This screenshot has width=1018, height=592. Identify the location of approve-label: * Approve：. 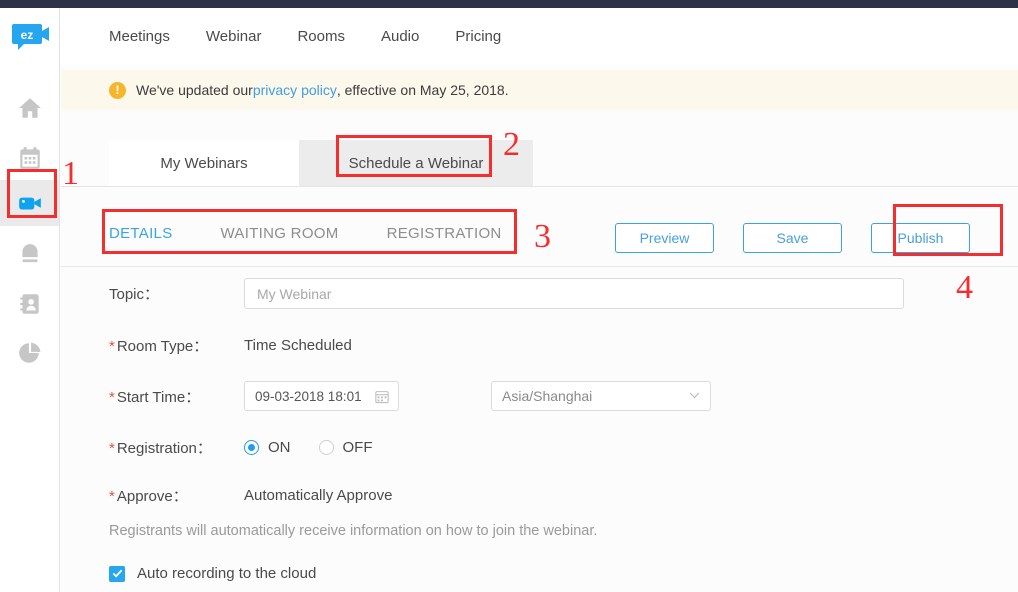
(148, 496).